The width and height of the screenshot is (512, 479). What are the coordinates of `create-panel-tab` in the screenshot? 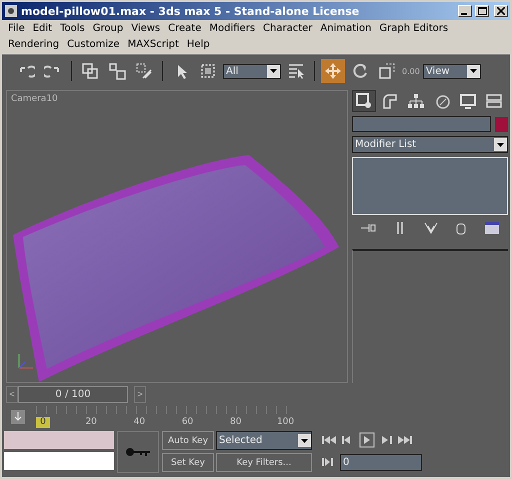 It's located at (364, 101).